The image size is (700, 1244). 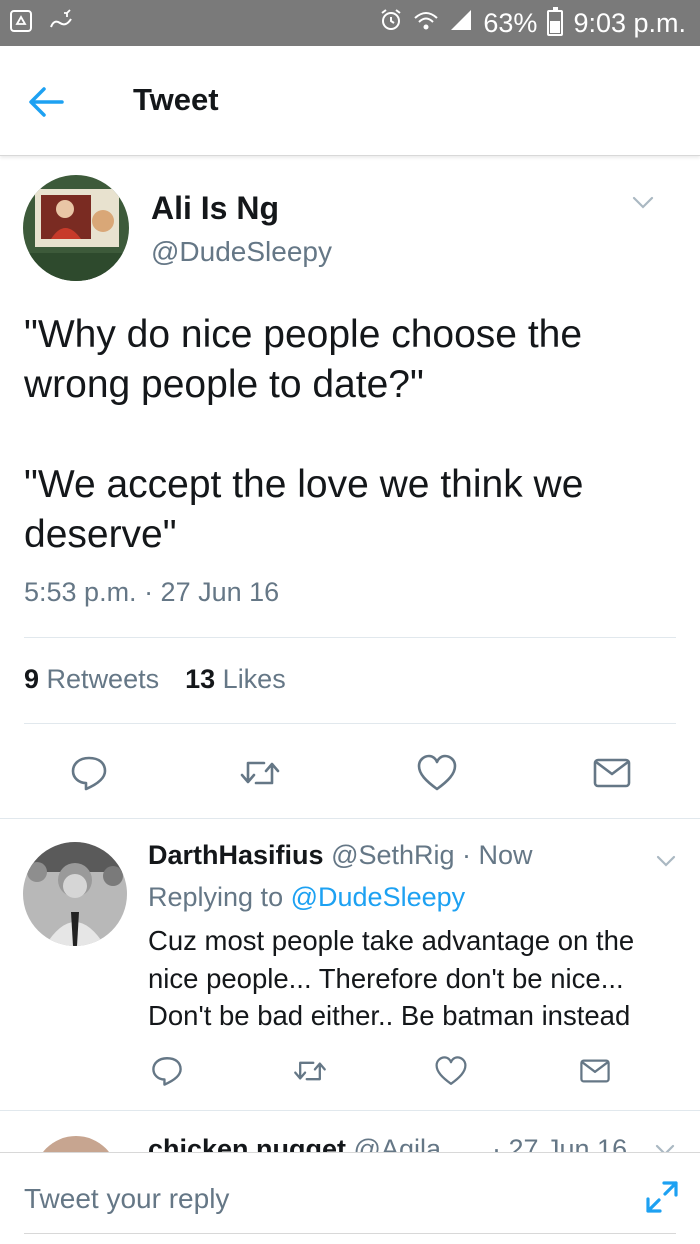 I want to click on tweet-stats: 9 Retweets 13 Likes, so click(x=155, y=679).